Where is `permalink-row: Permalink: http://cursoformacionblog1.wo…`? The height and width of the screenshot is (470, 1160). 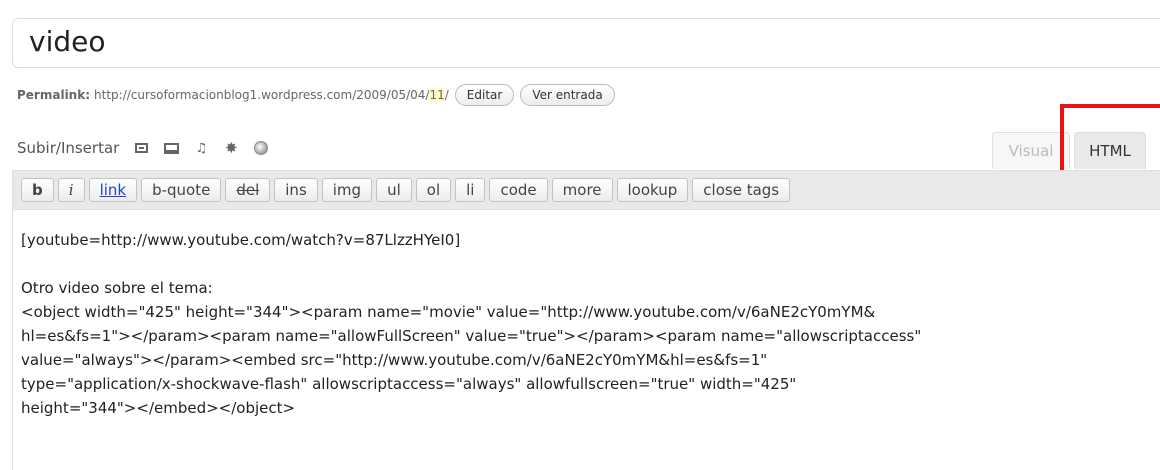 permalink-row: Permalink: http://cursoformacionblog1.wo… is located at coordinates (316, 95).